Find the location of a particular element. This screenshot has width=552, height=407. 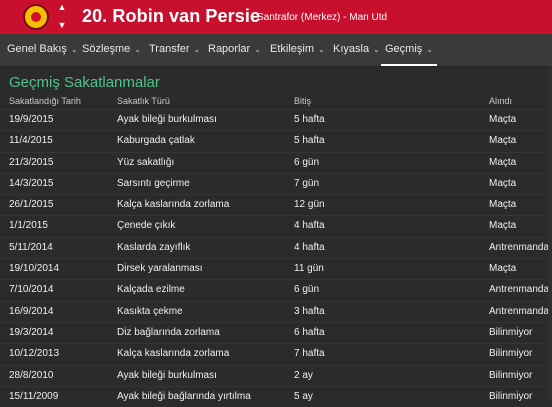

injury-duration: 6 hafta is located at coordinates (309, 332).